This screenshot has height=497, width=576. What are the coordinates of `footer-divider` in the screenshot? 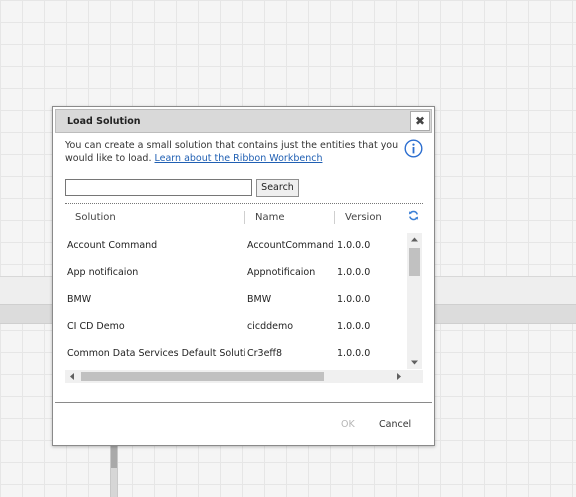 It's located at (243, 402).